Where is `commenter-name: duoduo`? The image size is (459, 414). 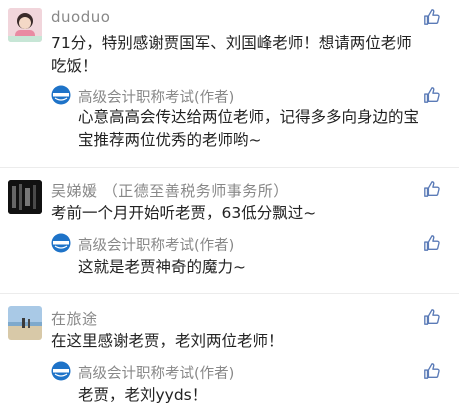
commenter-name: duoduo is located at coordinates (81, 17).